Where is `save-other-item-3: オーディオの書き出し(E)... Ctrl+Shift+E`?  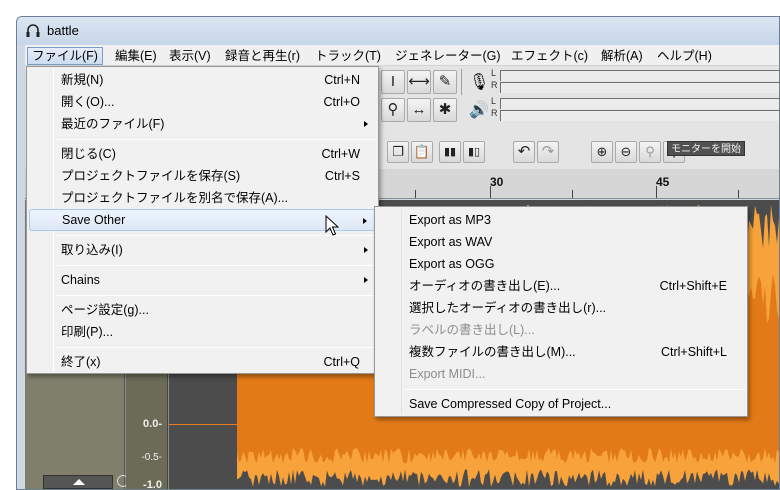
save-other-item-3: オーディオの書き出し(E)... Ctrl+Shift+E is located at coordinates (561, 286).